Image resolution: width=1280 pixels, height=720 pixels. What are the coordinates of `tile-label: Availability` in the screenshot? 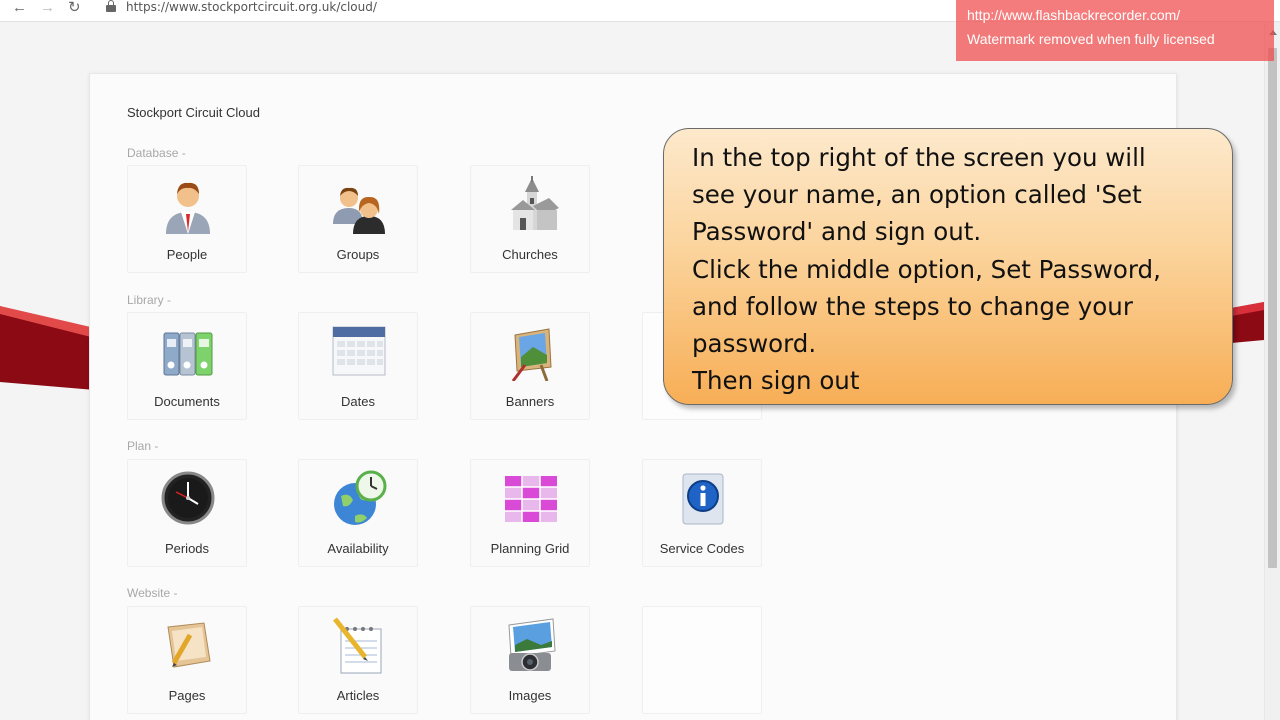 It's located at (358, 548).